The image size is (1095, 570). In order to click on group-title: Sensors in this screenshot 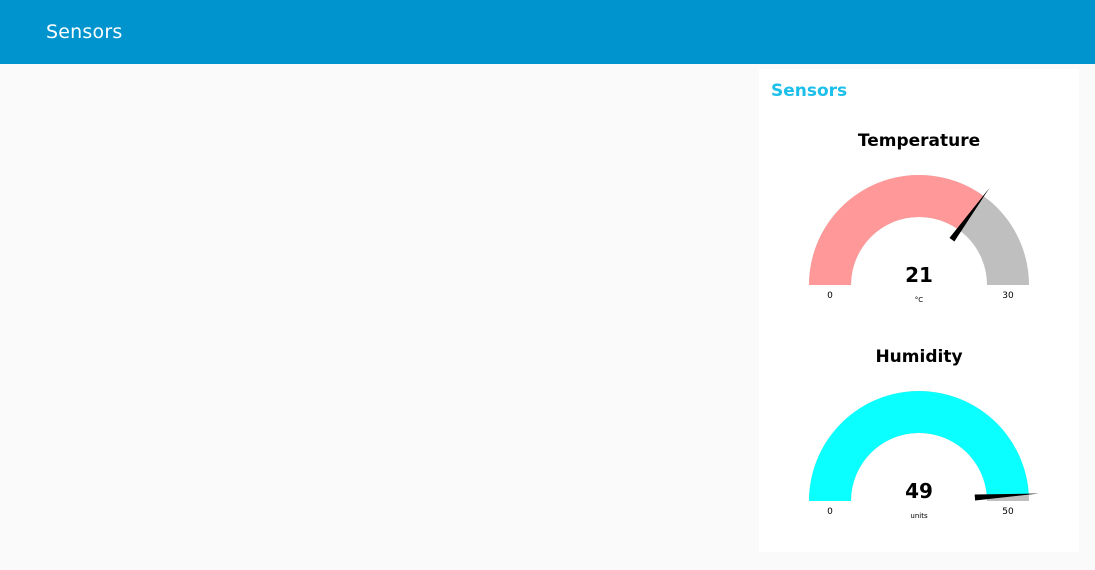, I will do `click(809, 91)`.